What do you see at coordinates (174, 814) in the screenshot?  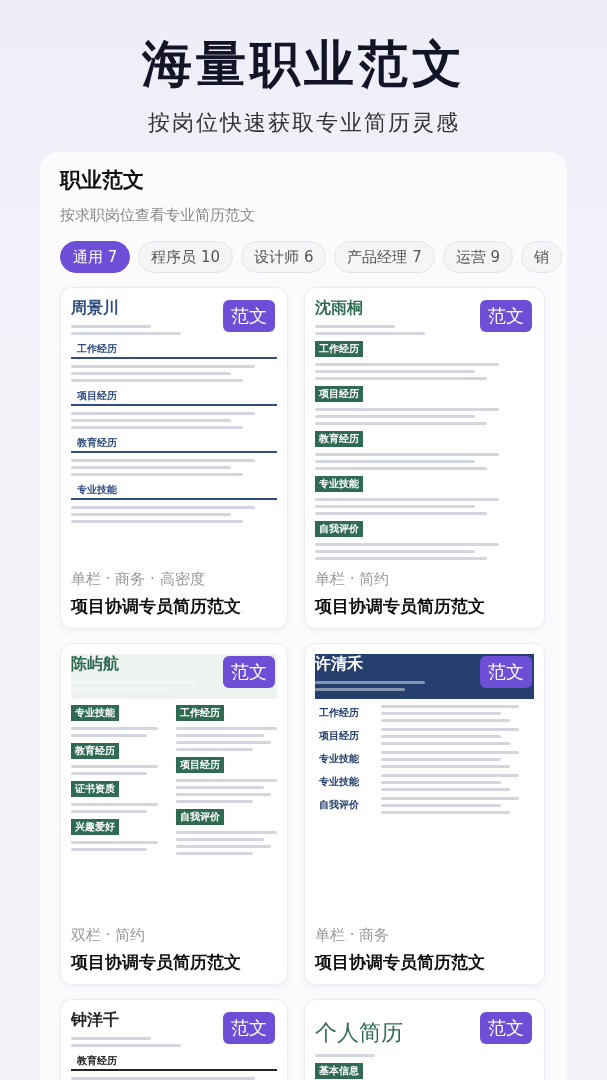 I see `template-card: 陈屿航 专业技能 教育经历 证书资质 兴趣爱好 工作经历 项目经历 自我评价 范文 双栏 · 简约 项目协调专员简历范文` at bounding box center [174, 814].